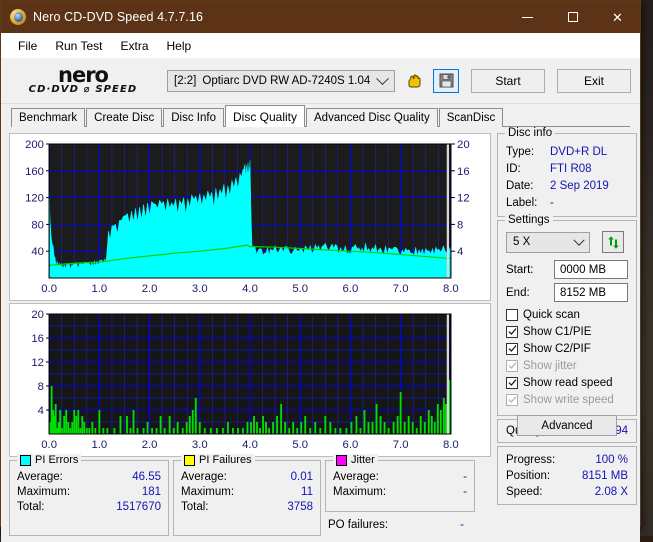 The height and width of the screenshot is (542, 653). I want to click on maximize-icon, so click(572, 17).